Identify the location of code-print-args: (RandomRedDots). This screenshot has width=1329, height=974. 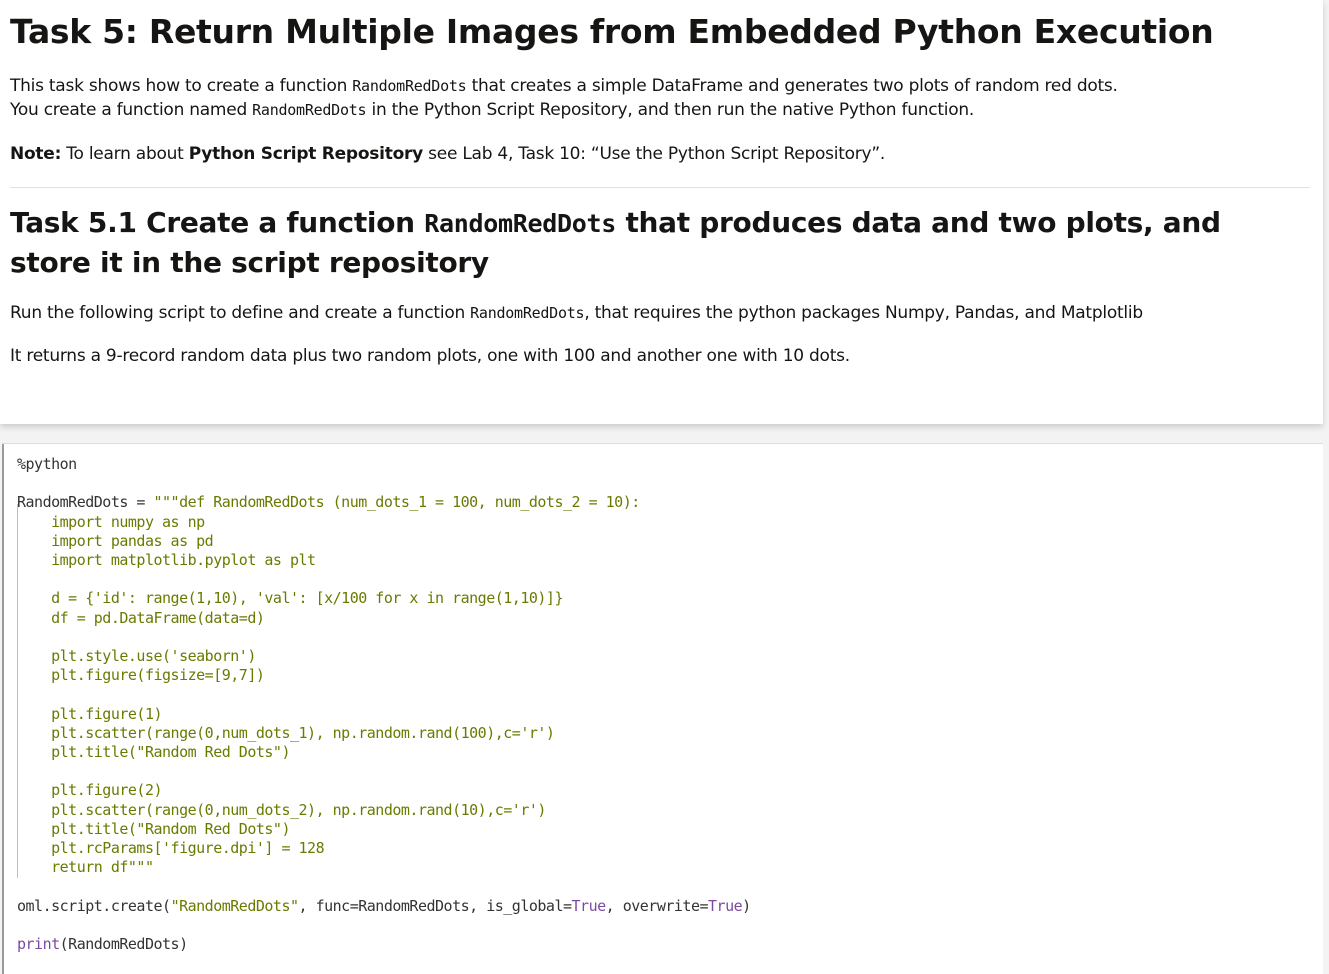
(123, 944).